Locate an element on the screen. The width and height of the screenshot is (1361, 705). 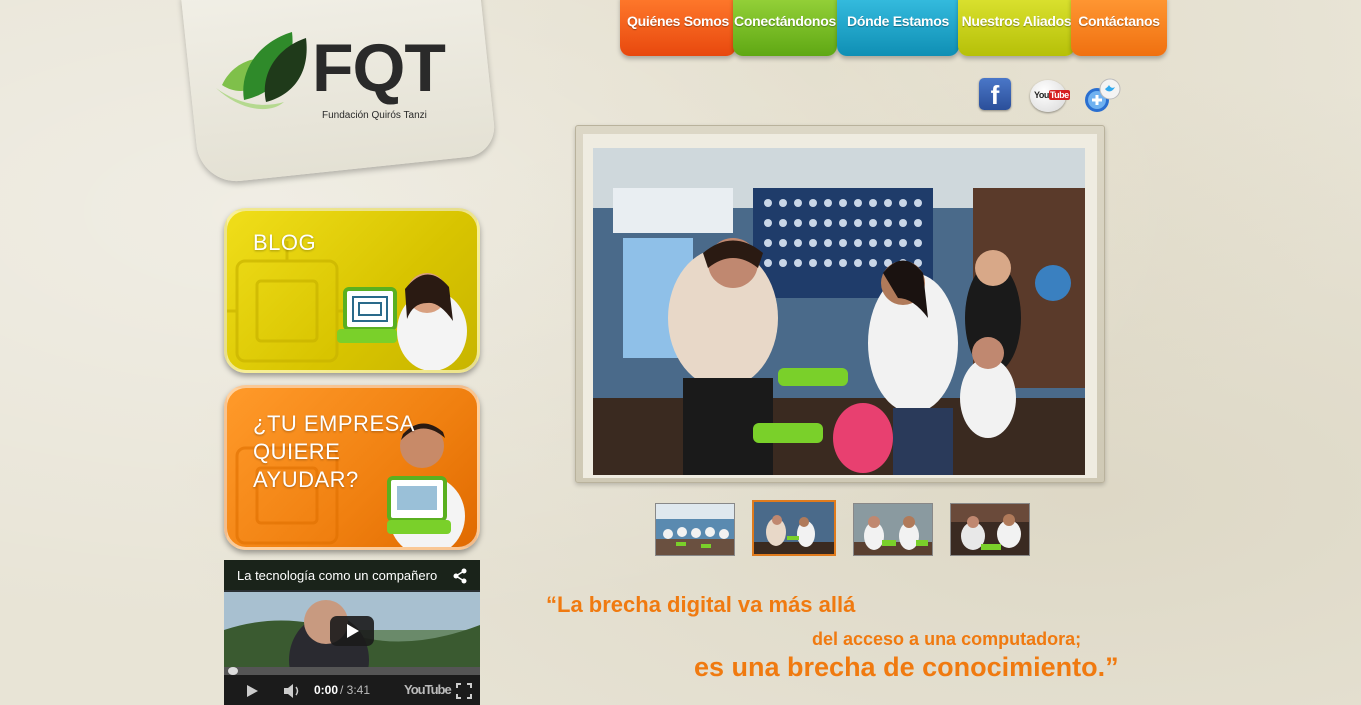
video-time-current: 0:00 is located at coordinates (326, 690).